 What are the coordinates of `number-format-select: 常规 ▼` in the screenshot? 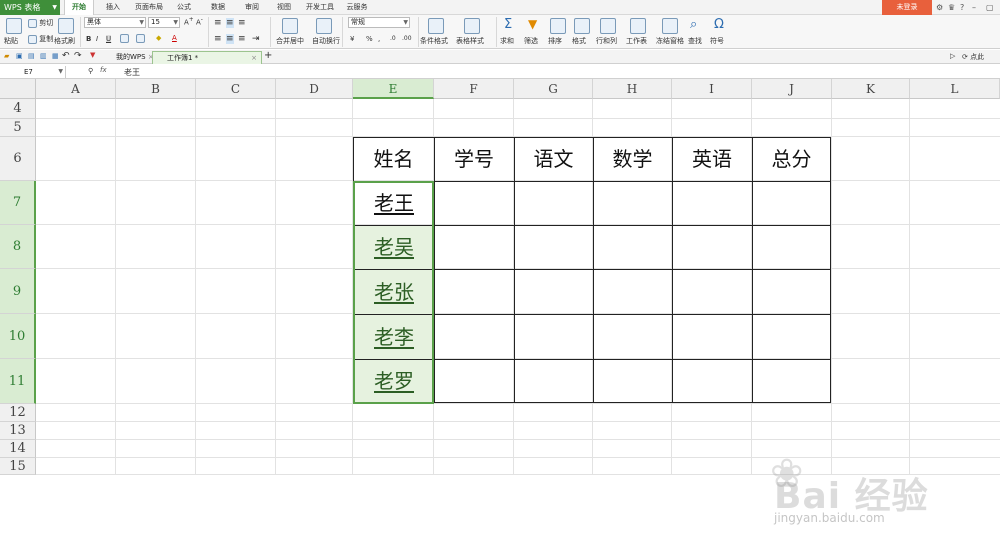 It's located at (379, 22).